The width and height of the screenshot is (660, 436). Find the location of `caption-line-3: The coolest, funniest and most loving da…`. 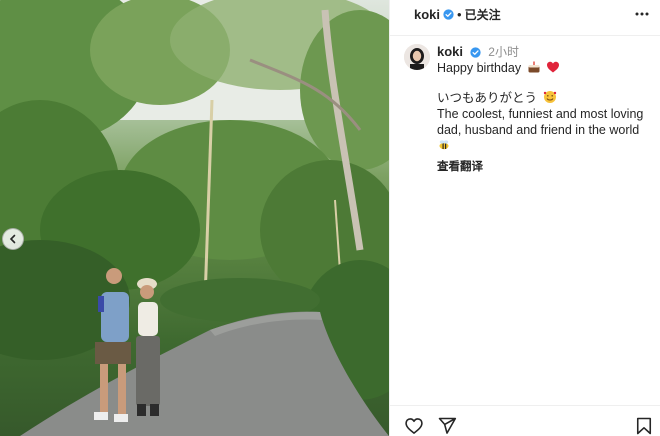

caption-line-3: The coolest, funniest and most loving da… is located at coordinates (544, 122).